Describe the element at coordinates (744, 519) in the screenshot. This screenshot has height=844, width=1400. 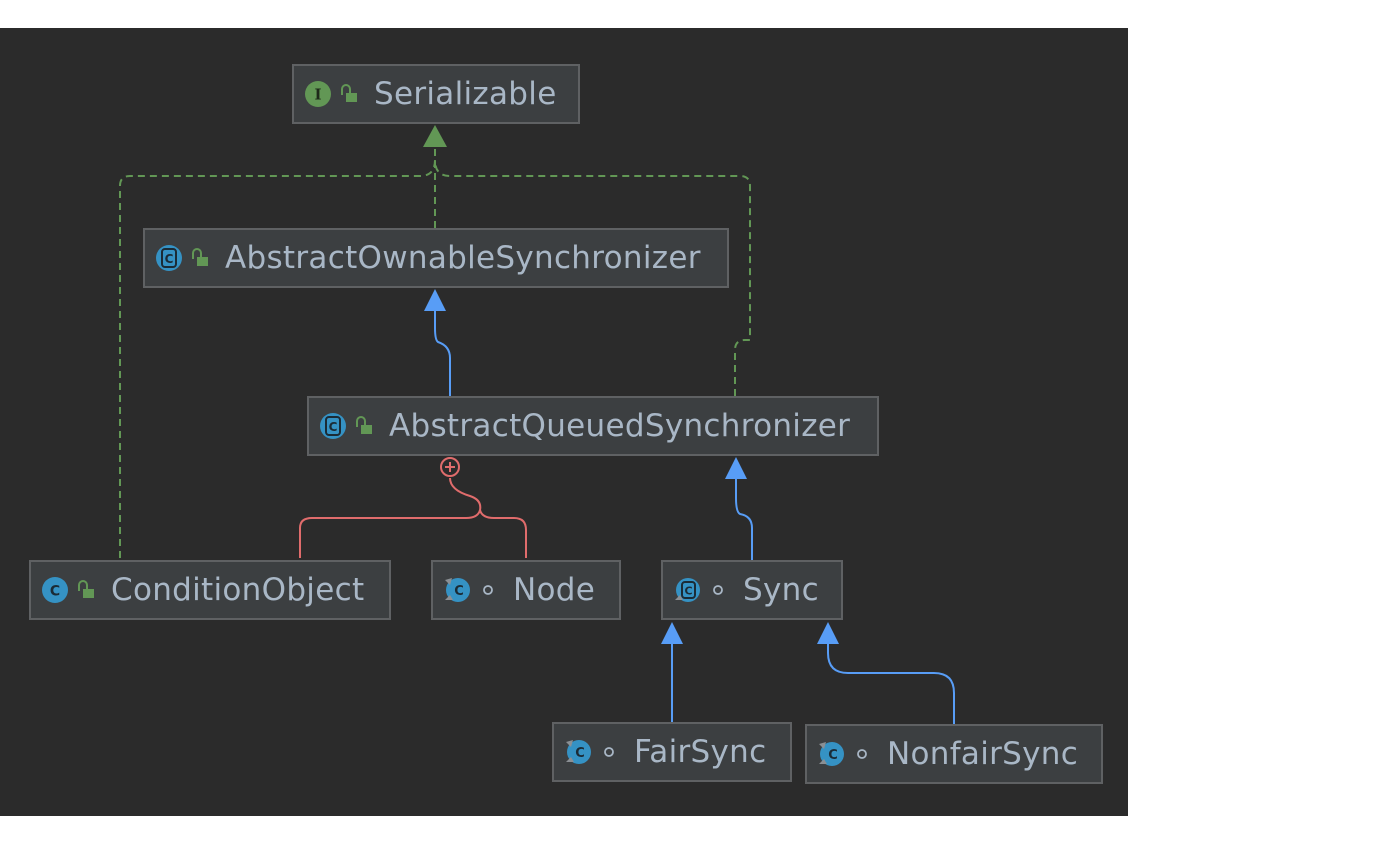
I see `edge-sync-extends-aqs` at that location.